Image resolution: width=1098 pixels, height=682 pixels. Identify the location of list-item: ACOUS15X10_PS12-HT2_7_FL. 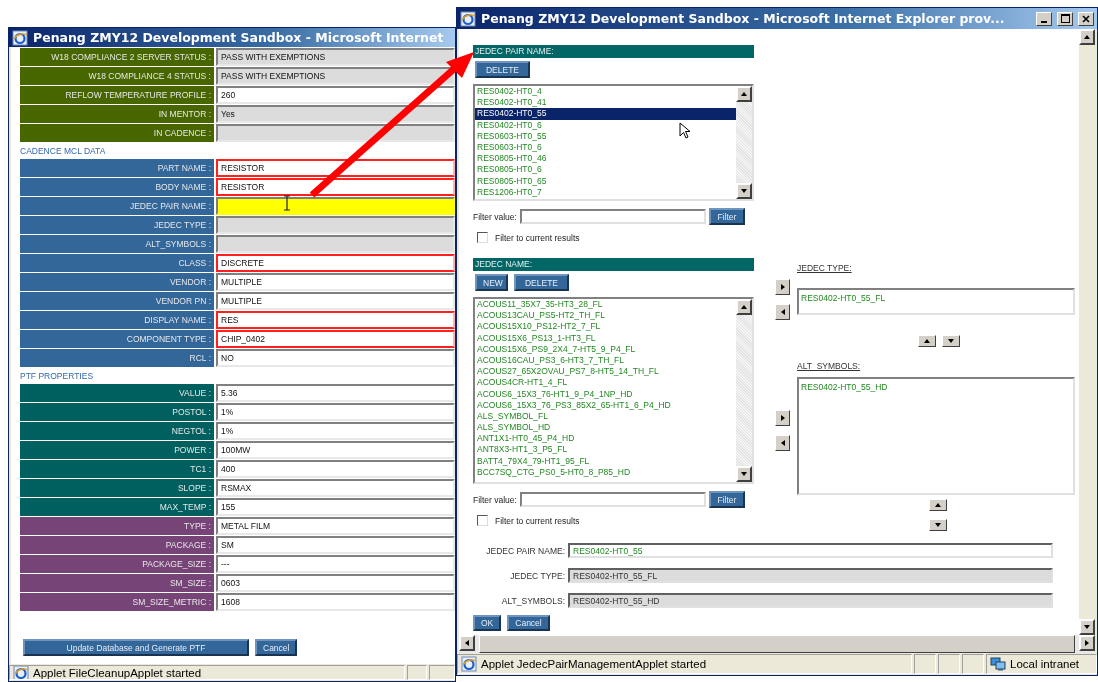
(605, 327).